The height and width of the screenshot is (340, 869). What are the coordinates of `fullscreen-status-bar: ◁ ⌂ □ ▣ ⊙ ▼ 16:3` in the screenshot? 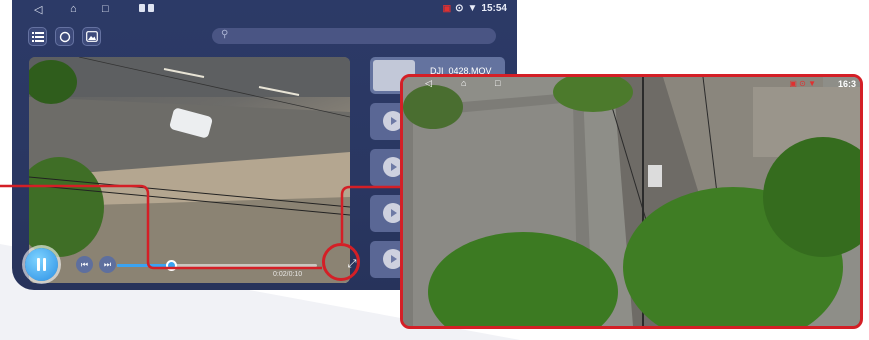 It's located at (631, 84).